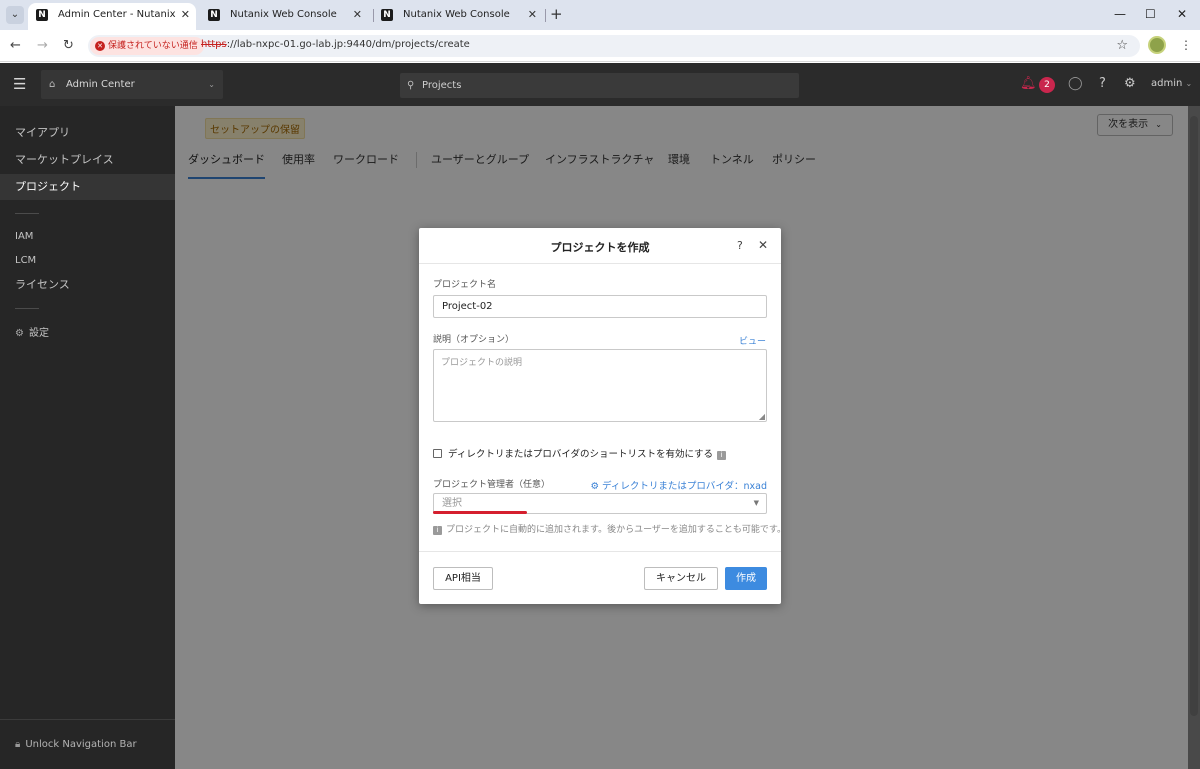 The image size is (1200, 769). I want to click on tab-search-chevron-icon: ⌄, so click(15, 15).